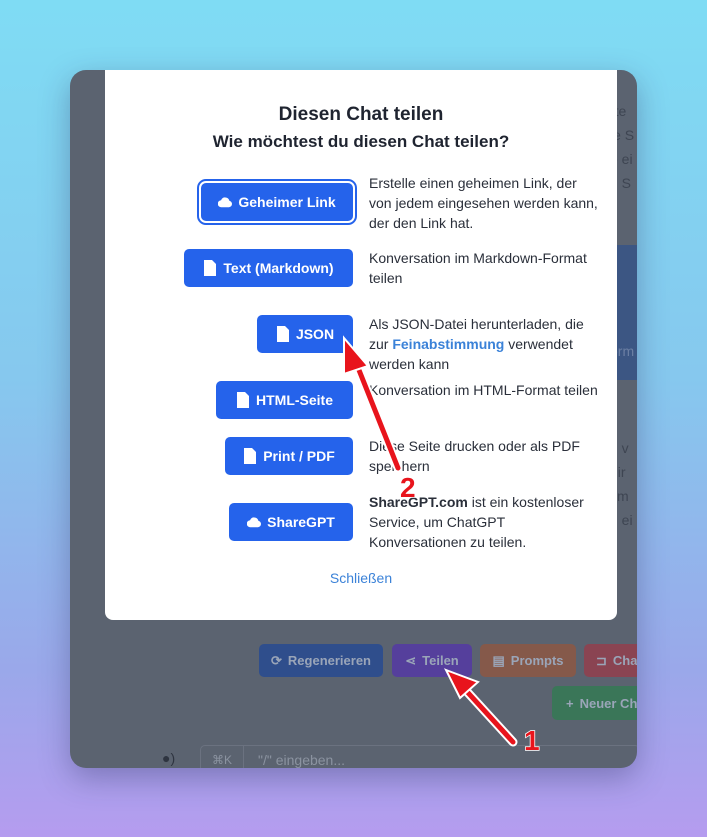  Describe the element at coordinates (408, 487) in the screenshot. I see `step-2-label: 2` at that location.